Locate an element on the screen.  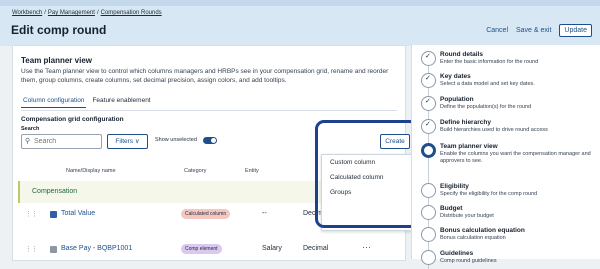
step-description: Distribute your budget is located at coordinates (467, 216).